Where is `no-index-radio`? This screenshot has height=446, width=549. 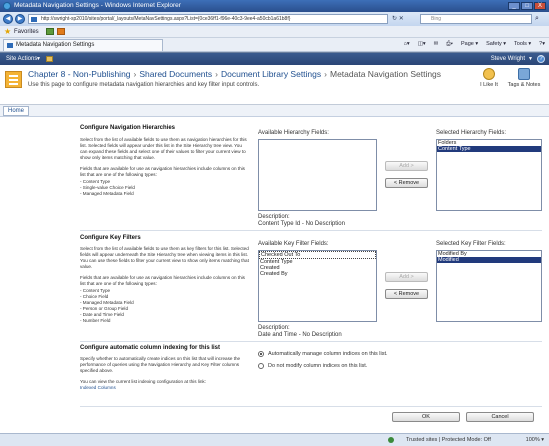
no-index-radio is located at coordinates (261, 366).